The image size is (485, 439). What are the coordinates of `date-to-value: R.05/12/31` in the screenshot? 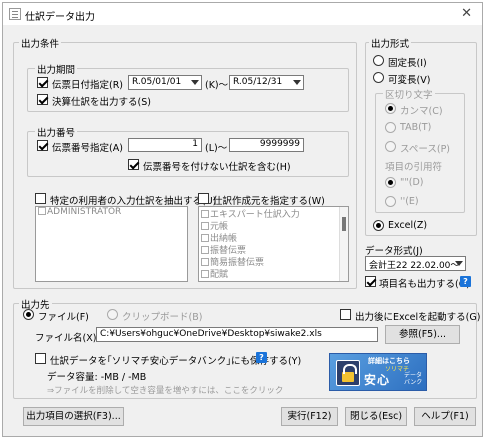 It's located at (258, 82).